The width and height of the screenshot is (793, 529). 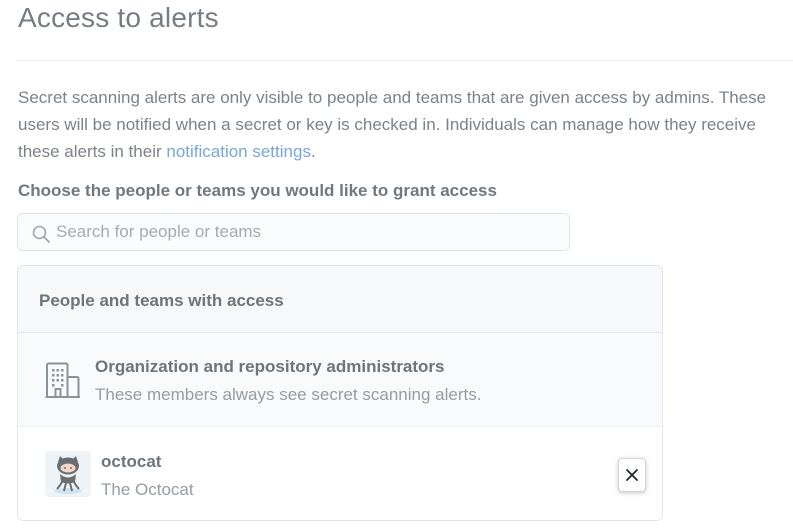 I want to click on page-title: Access to alerts, so click(x=118, y=17).